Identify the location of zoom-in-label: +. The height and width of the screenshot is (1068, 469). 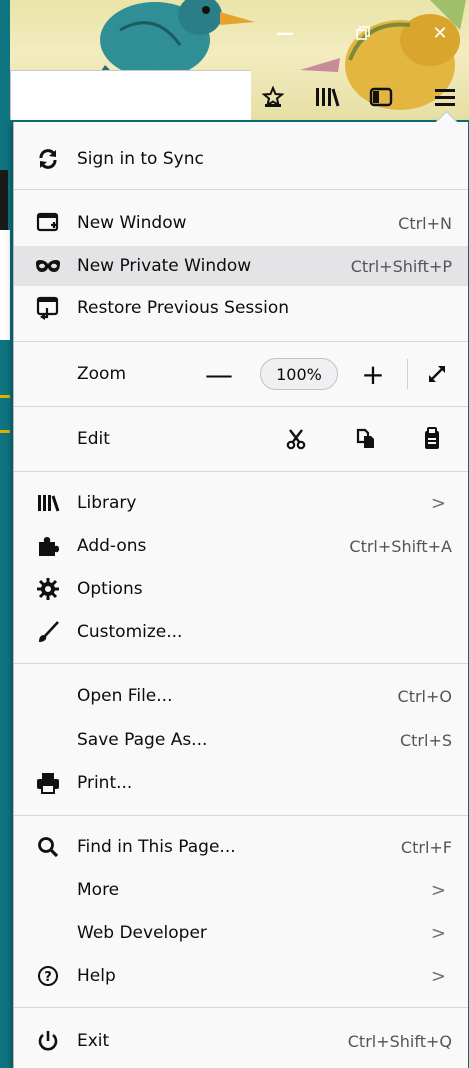
(373, 374).